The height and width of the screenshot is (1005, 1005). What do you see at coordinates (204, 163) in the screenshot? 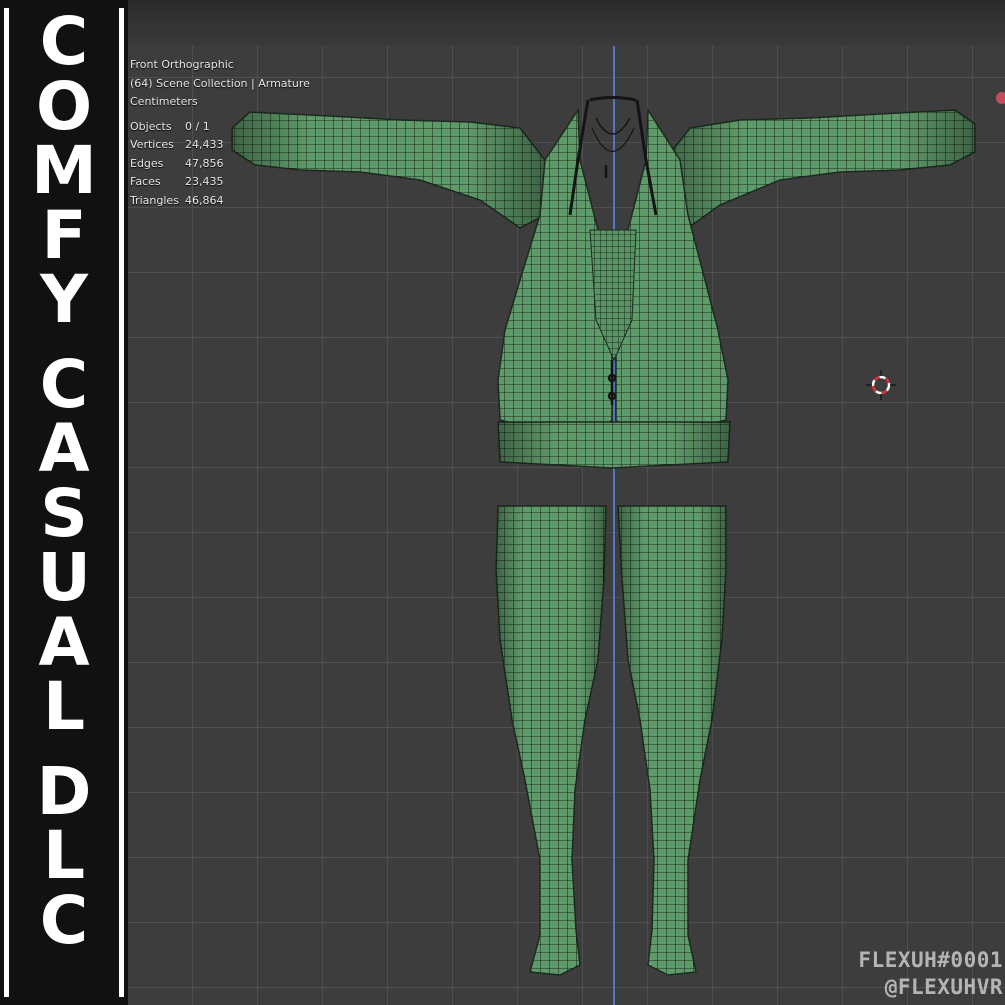
I see `stat-value: 47,856` at bounding box center [204, 163].